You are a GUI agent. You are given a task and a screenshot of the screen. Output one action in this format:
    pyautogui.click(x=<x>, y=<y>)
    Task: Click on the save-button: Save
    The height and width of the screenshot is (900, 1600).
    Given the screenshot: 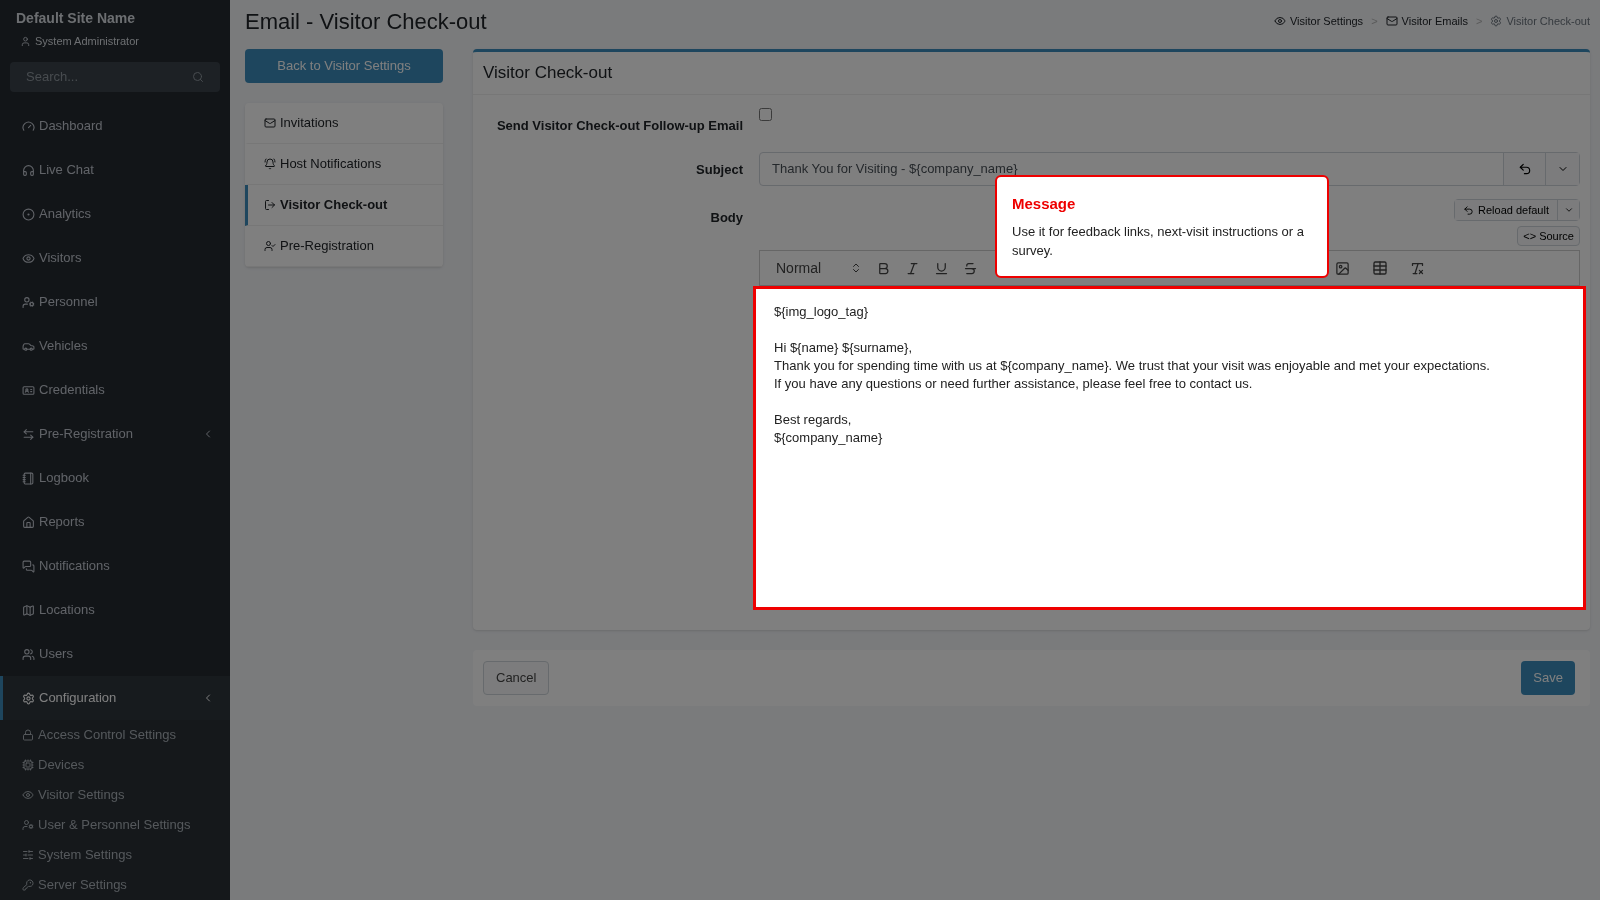 What is the action you would take?
    pyautogui.click(x=1548, y=678)
    